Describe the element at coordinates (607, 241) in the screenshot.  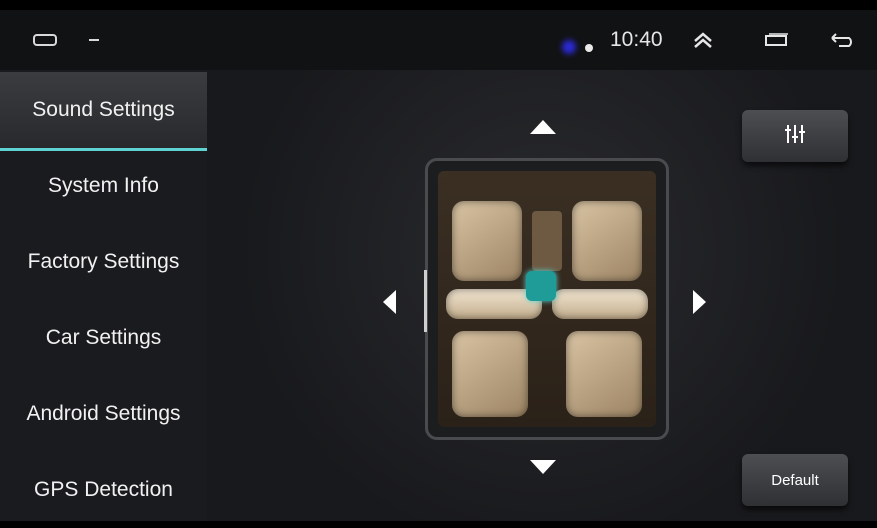
I see `front-right-seat` at that location.